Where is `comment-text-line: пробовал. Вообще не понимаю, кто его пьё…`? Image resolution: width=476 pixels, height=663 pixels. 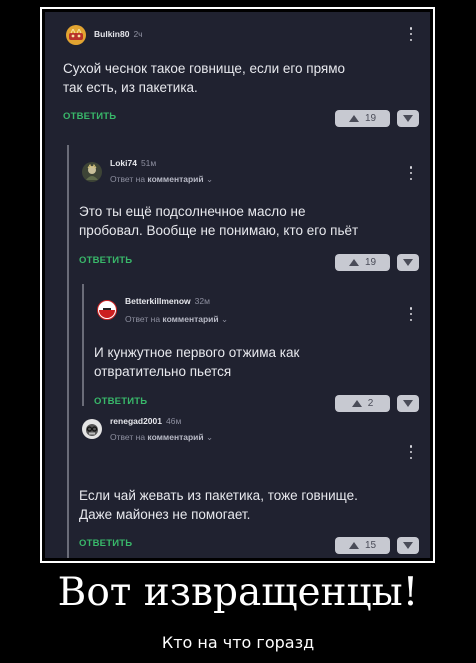
comment-text-line: пробовал. Вообще не понимаю, кто его пьё… is located at coordinates (219, 230).